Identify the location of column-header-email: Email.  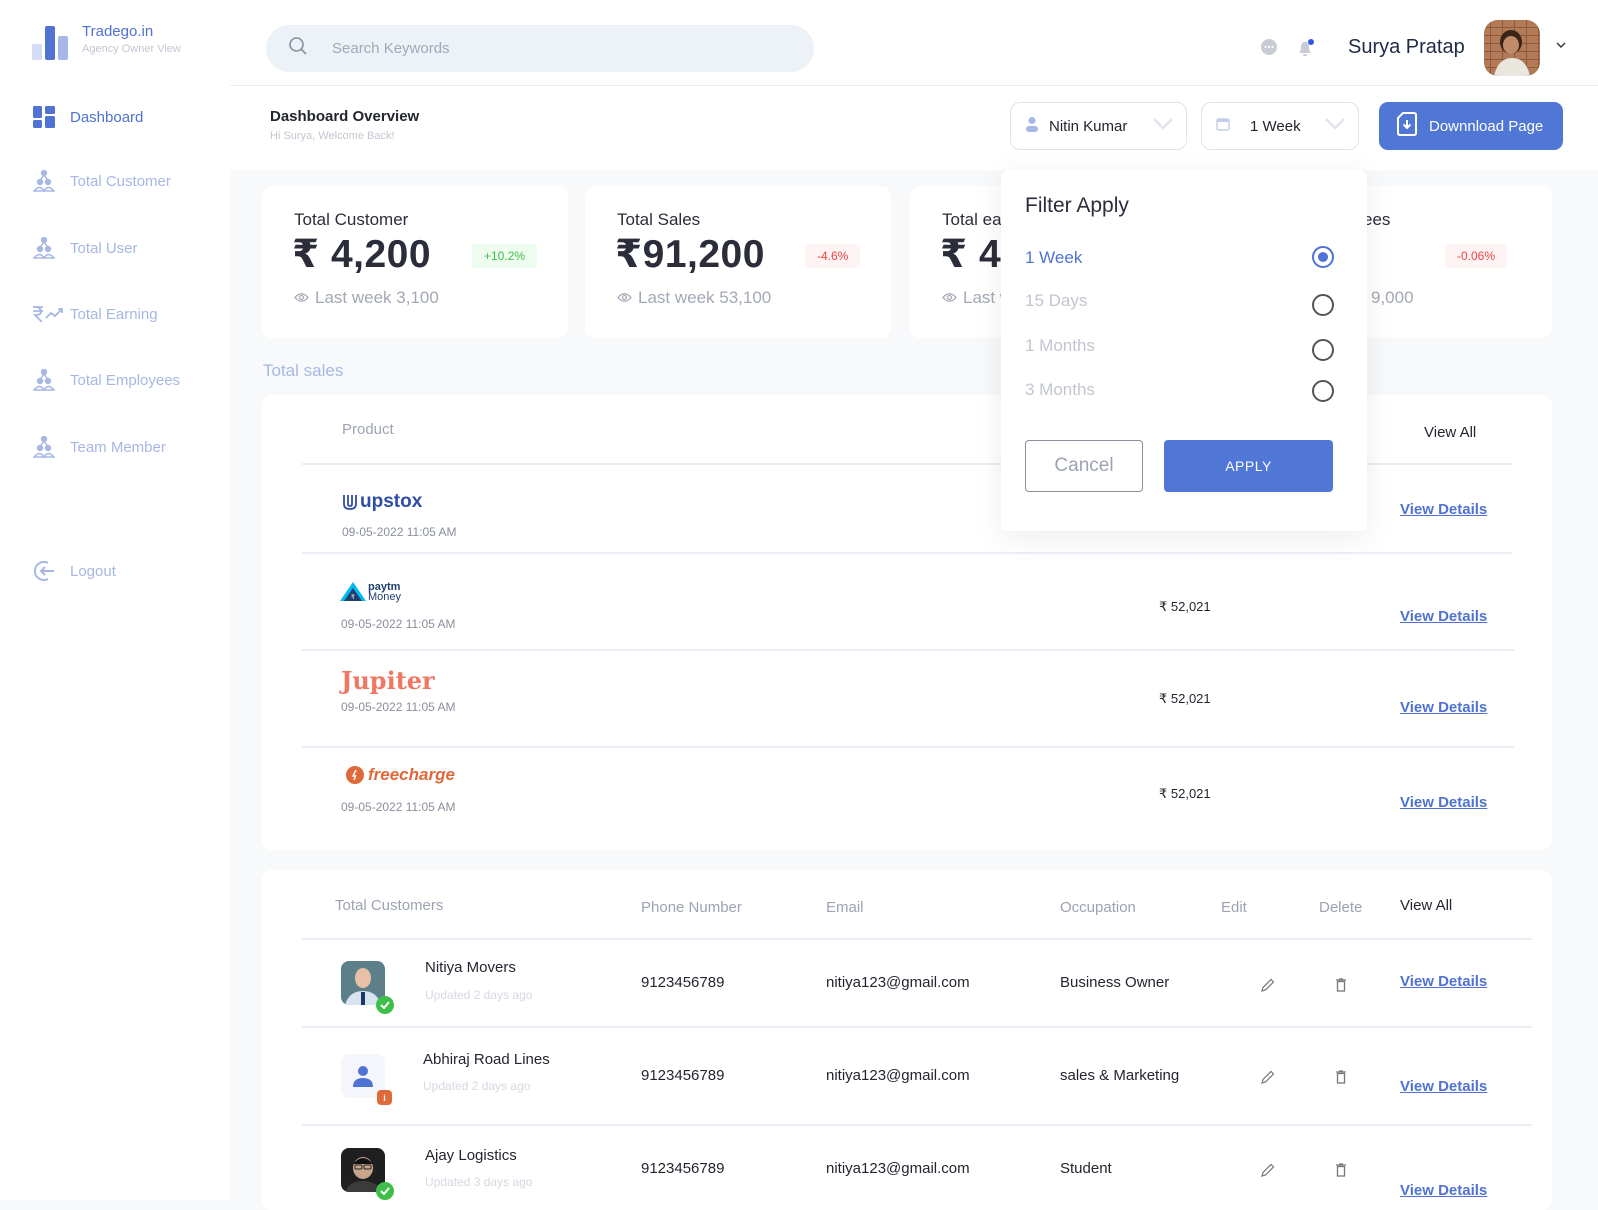
(845, 907).